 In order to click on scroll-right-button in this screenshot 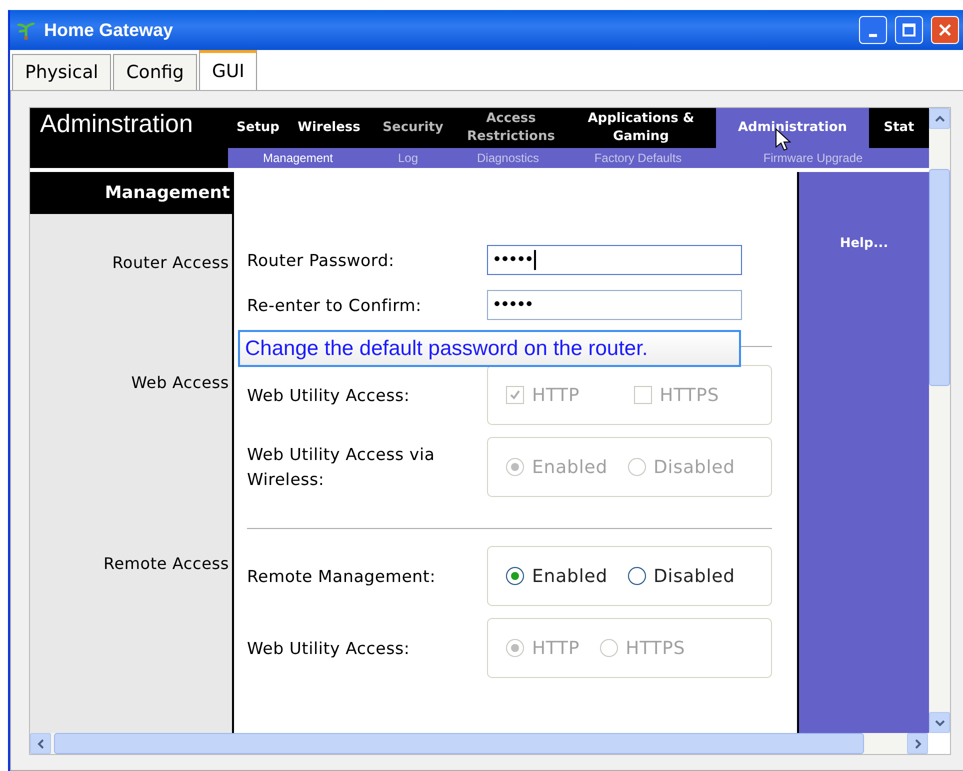, I will do `click(917, 743)`.